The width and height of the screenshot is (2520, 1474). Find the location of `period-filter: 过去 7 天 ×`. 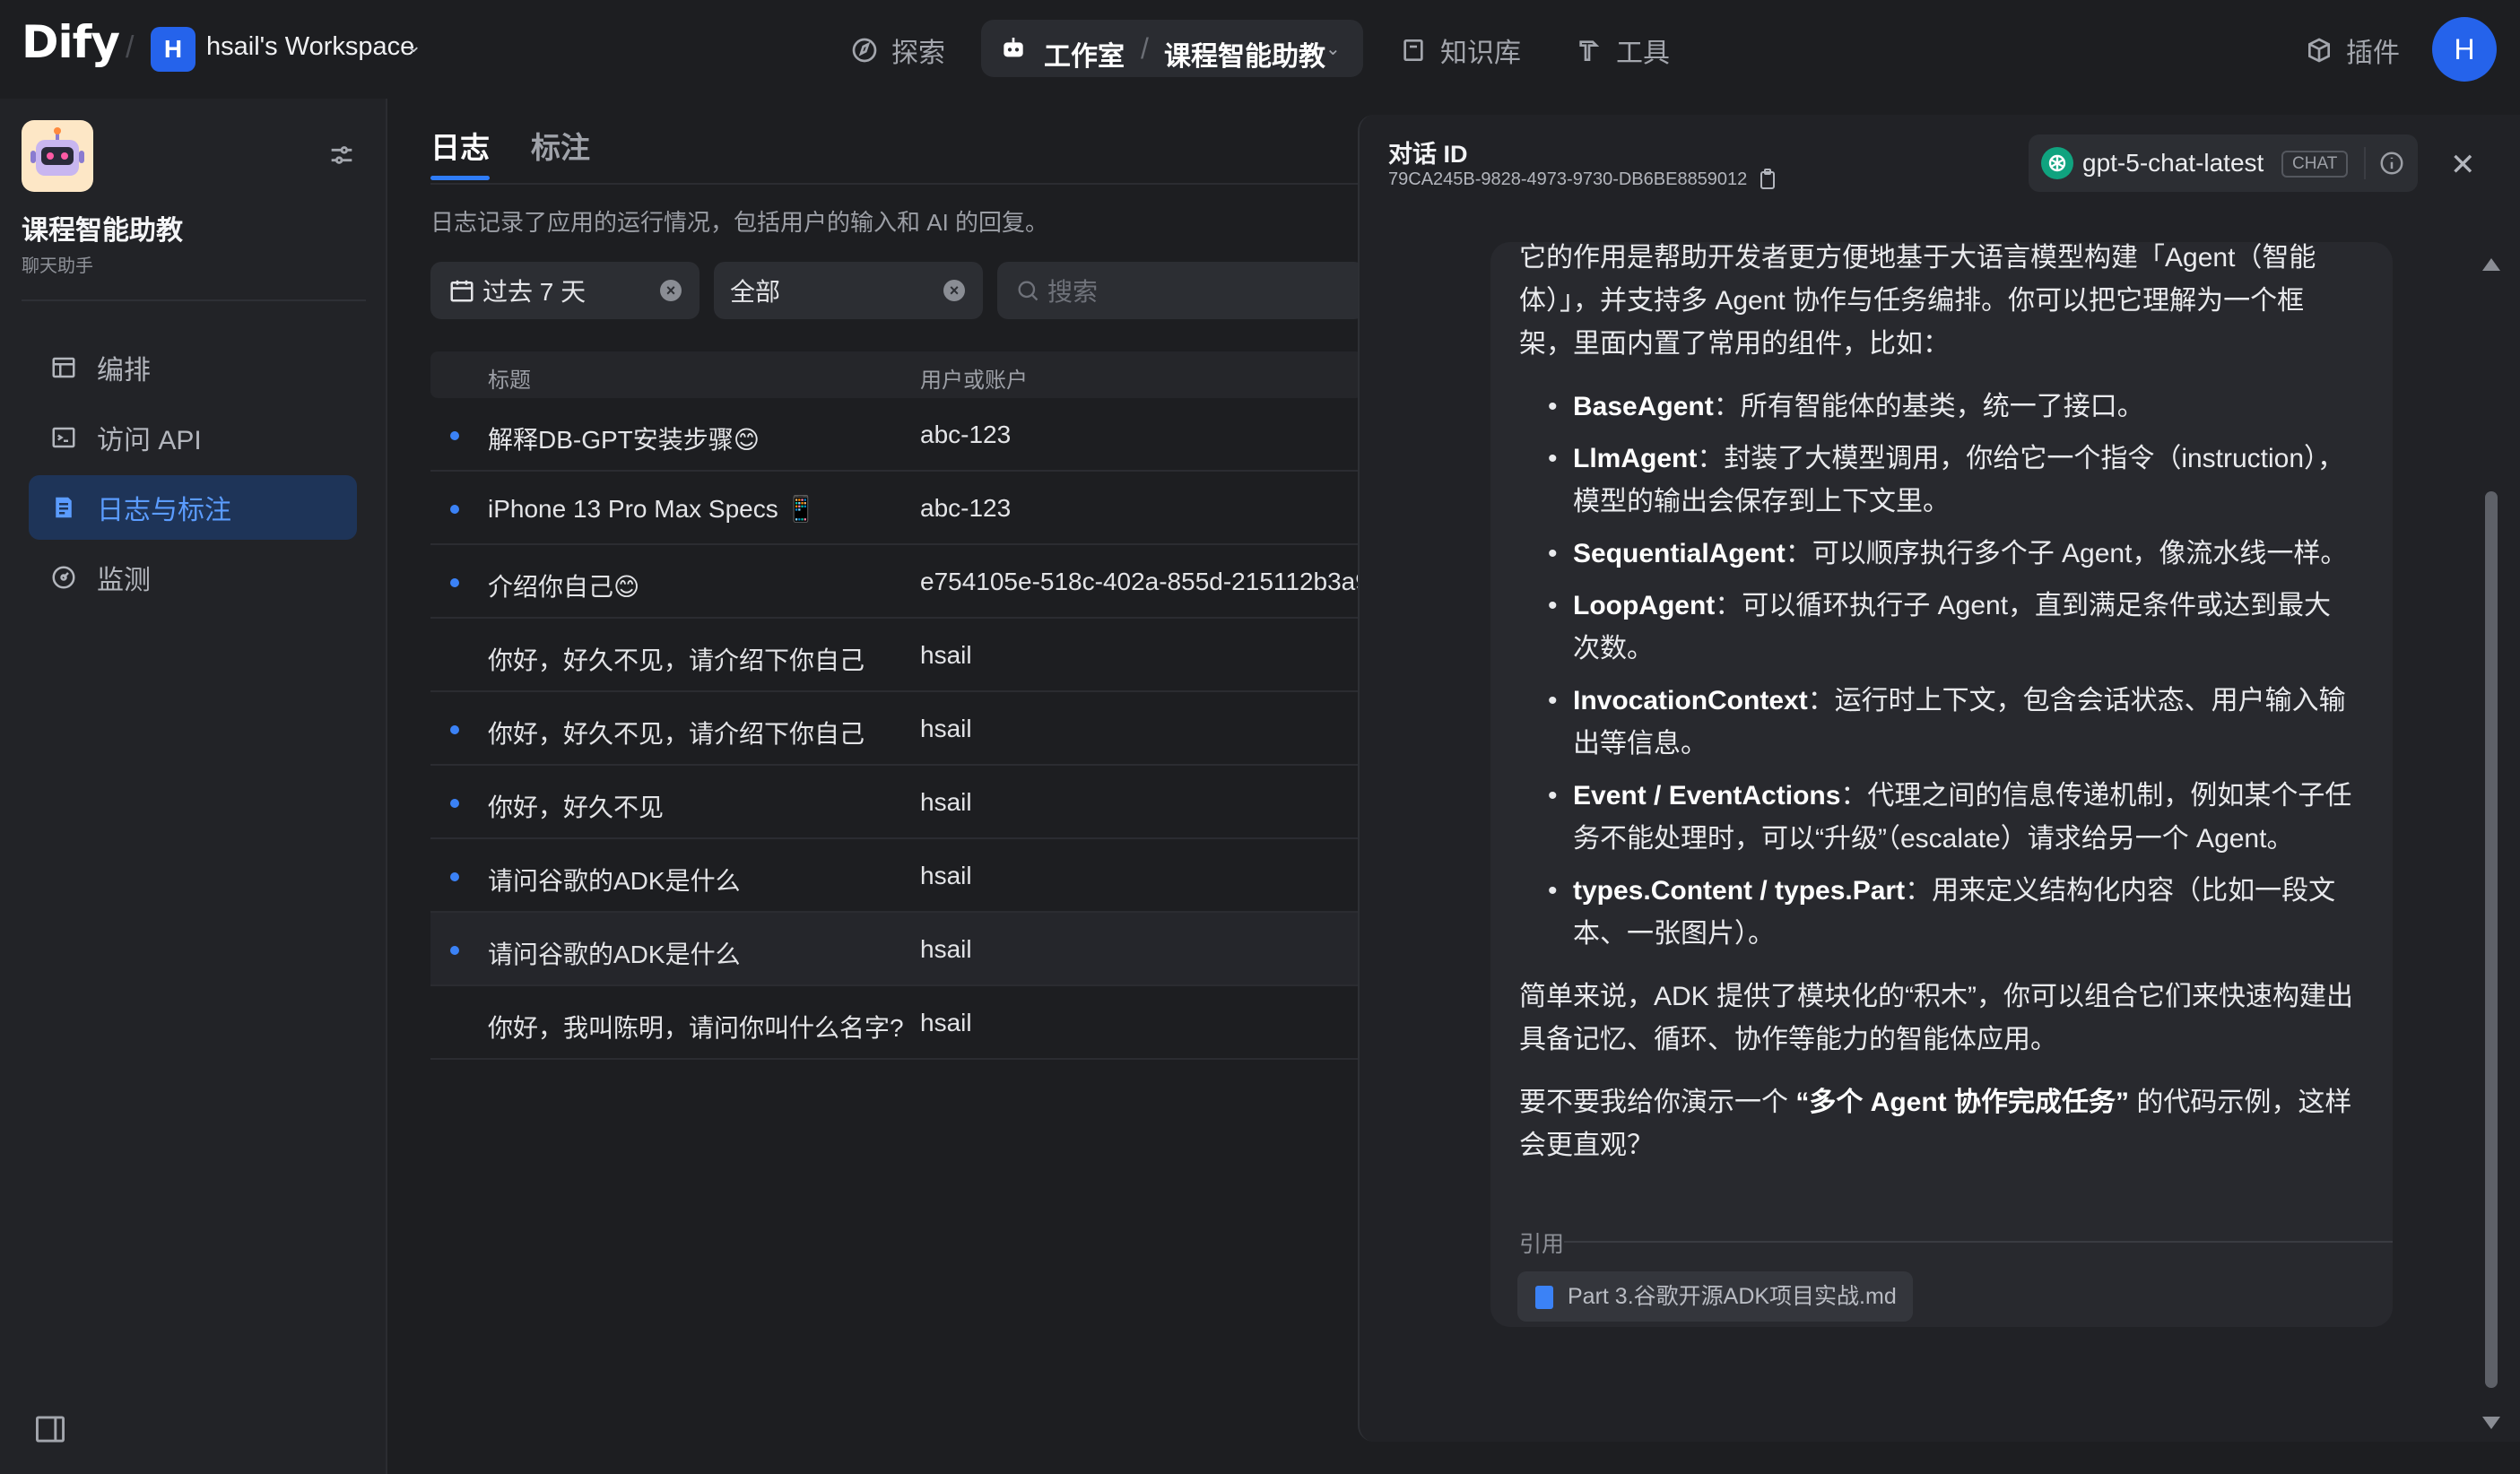

period-filter: 过去 7 天 × is located at coordinates (565, 290).